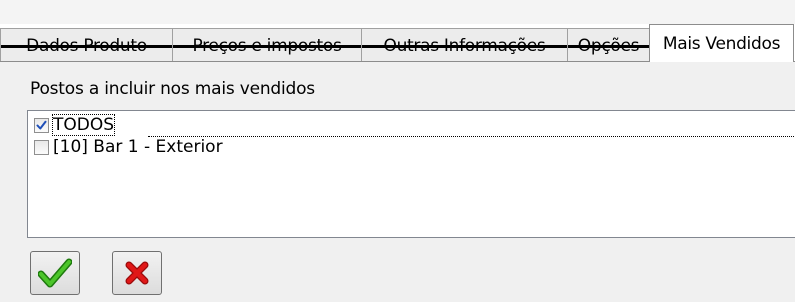 This screenshot has width=795, height=302. I want to click on section-label: Postos a incluir nos mais vendidos, so click(172, 89).